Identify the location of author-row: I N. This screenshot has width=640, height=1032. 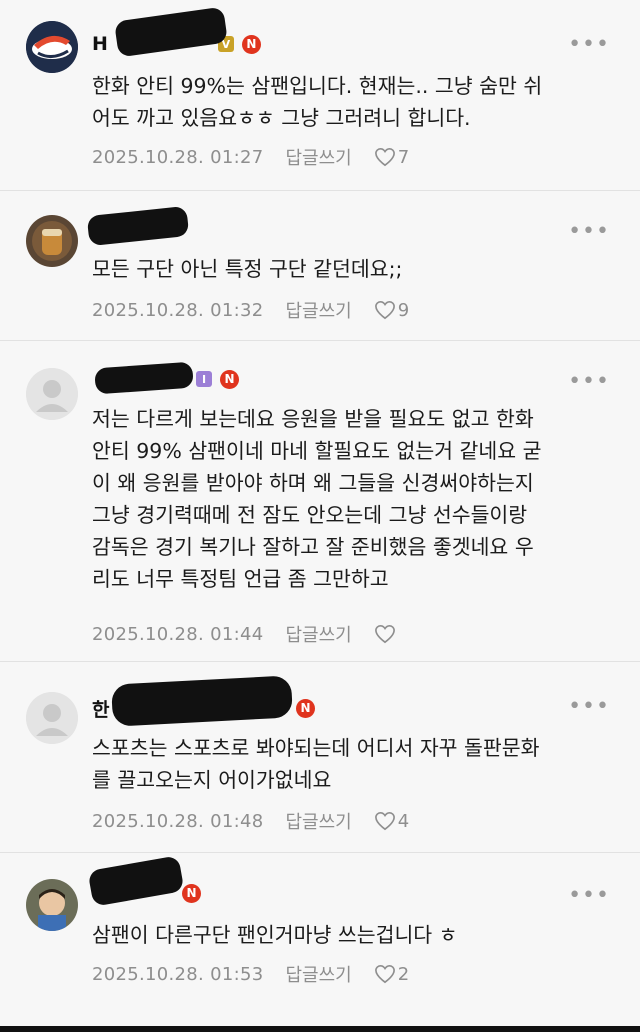
(217, 379).